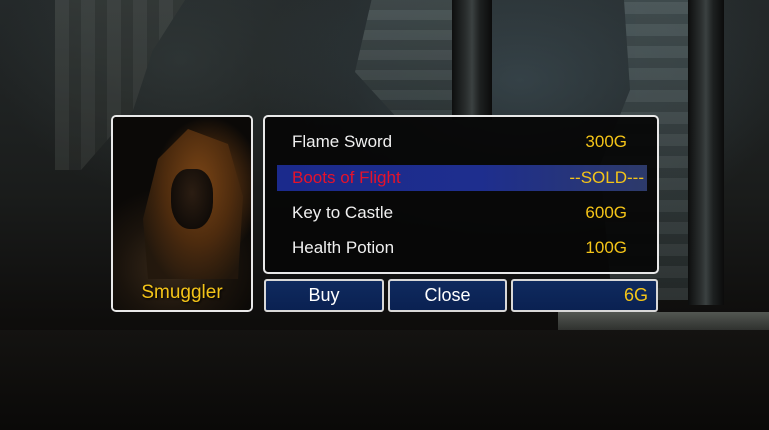 Image resolution: width=769 pixels, height=430 pixels. Describe the element at coordinates (324, 295) in the screenshot. I see `buy-button: Buy` at that location.